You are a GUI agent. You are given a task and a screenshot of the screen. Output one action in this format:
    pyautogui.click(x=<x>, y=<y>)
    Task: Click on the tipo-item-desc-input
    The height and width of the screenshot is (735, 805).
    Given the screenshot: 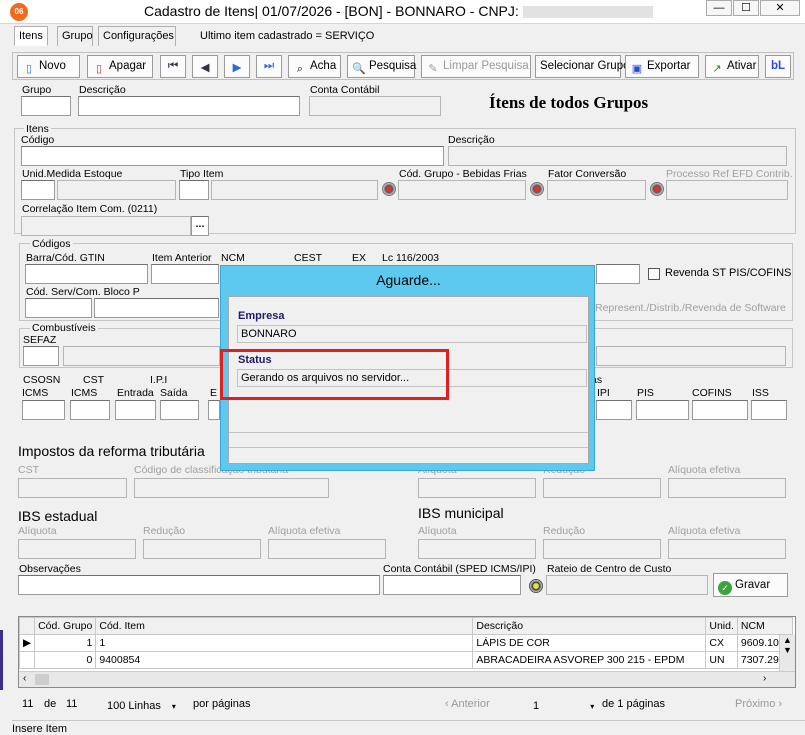 What is the action you would take?
    pyautogui.click(x=294, y=190)
    